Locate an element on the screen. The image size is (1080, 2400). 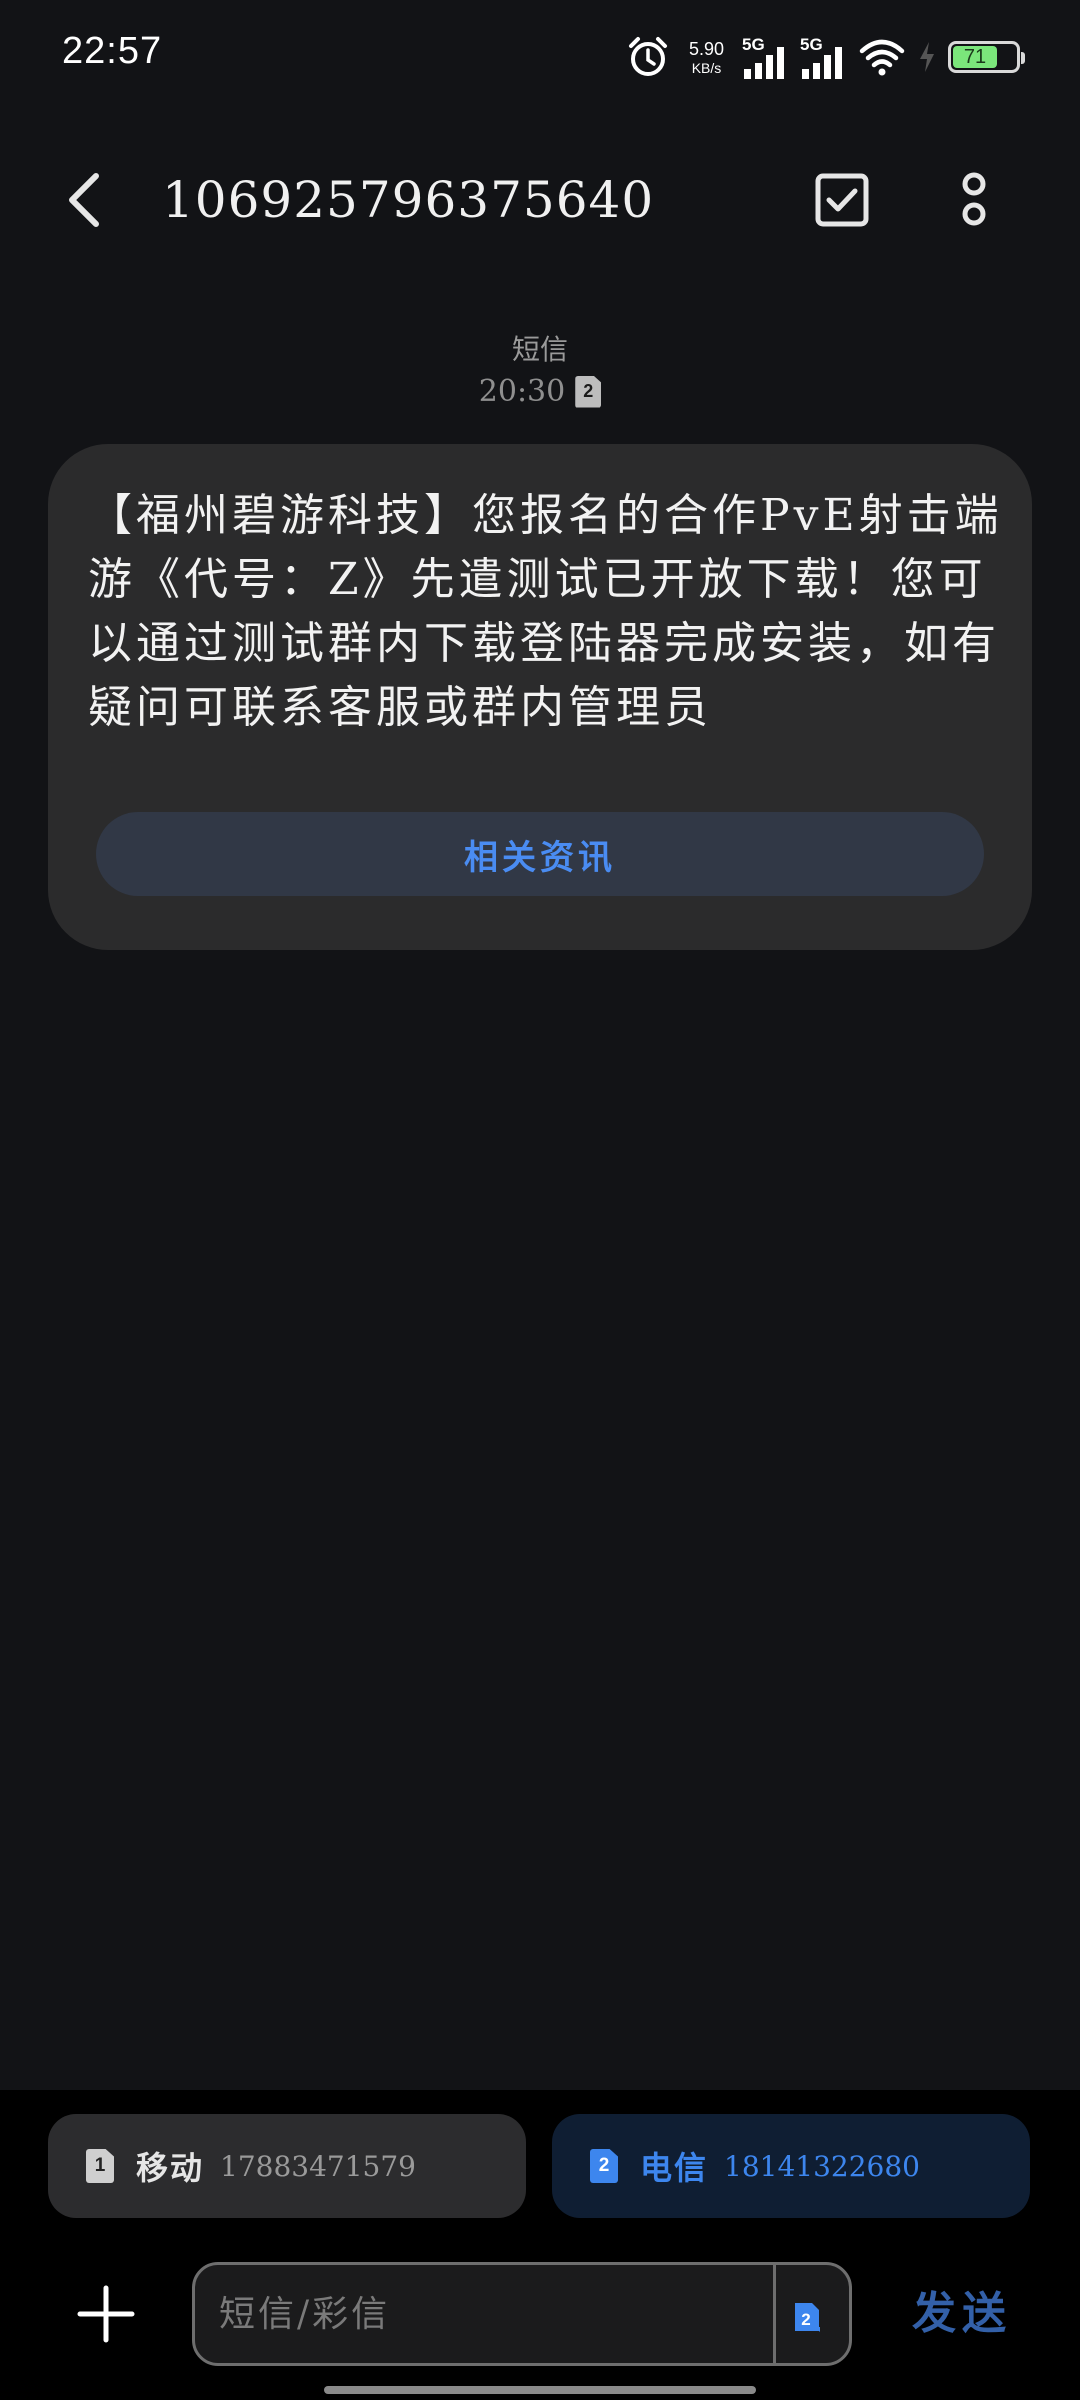
network-speed: 5.90 KB/s is located at coordinates (706, 57).